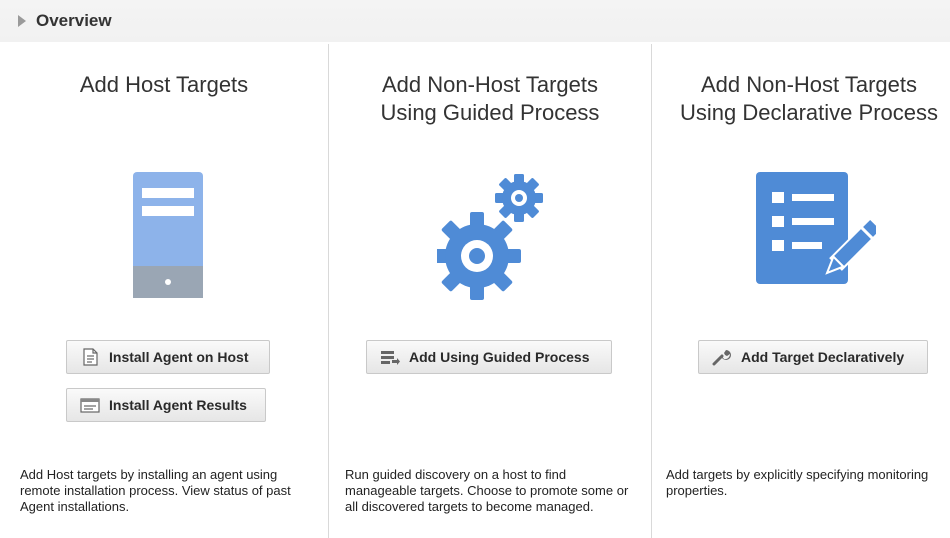 The image size is (950, 538). What do you see at coordinates (164, 84) in the screenshot?
I see `panel-heading: Add Host Targets` at bounding box center [164, 84].